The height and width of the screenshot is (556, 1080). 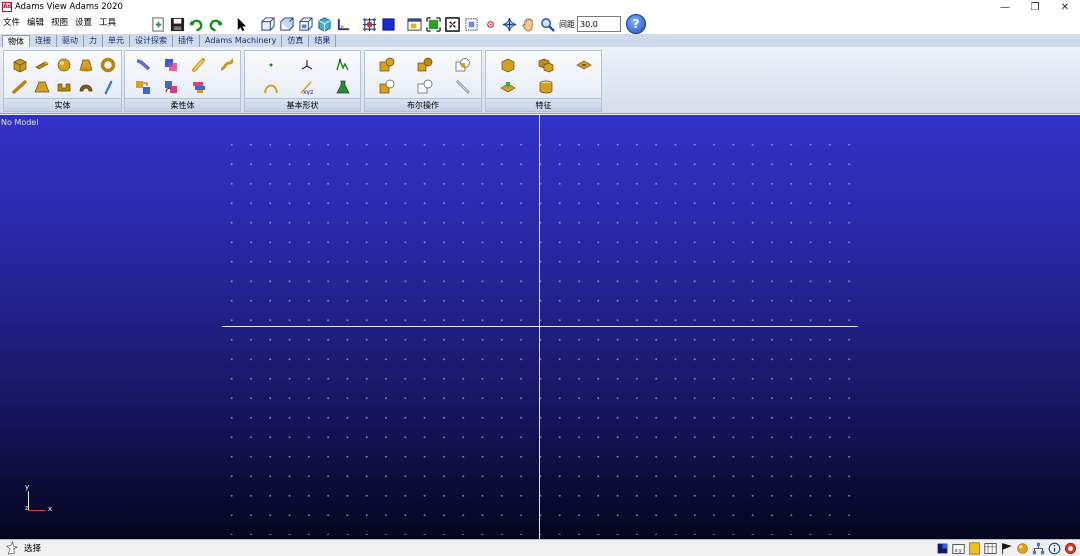 I want to click on tab-forces: 力, so click(x=93, y=41).